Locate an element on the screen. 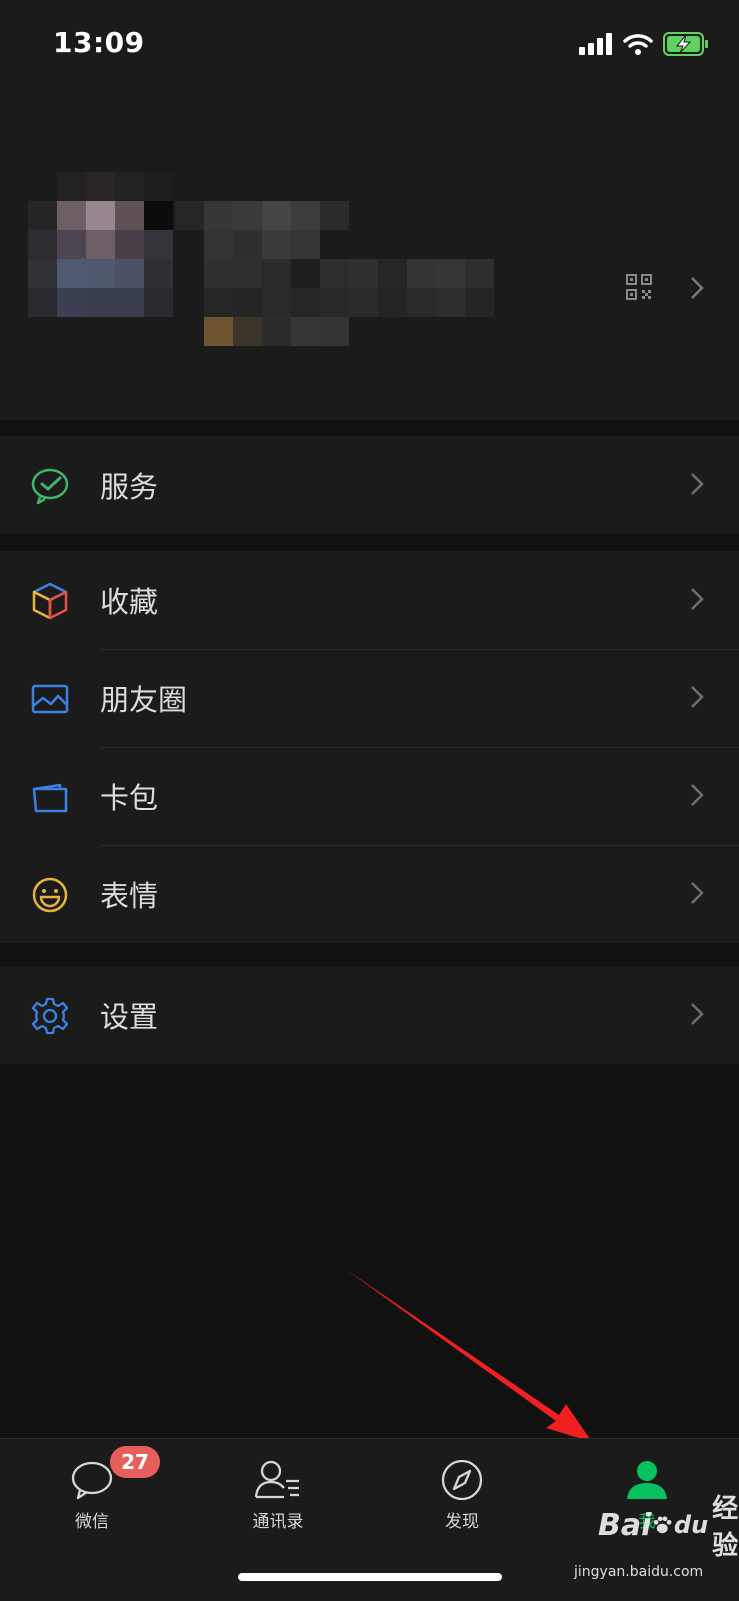  baidu-jingyan-watermark: Bai du 经验 jingyan.baidu.com is located at coordinates (656, 1534).